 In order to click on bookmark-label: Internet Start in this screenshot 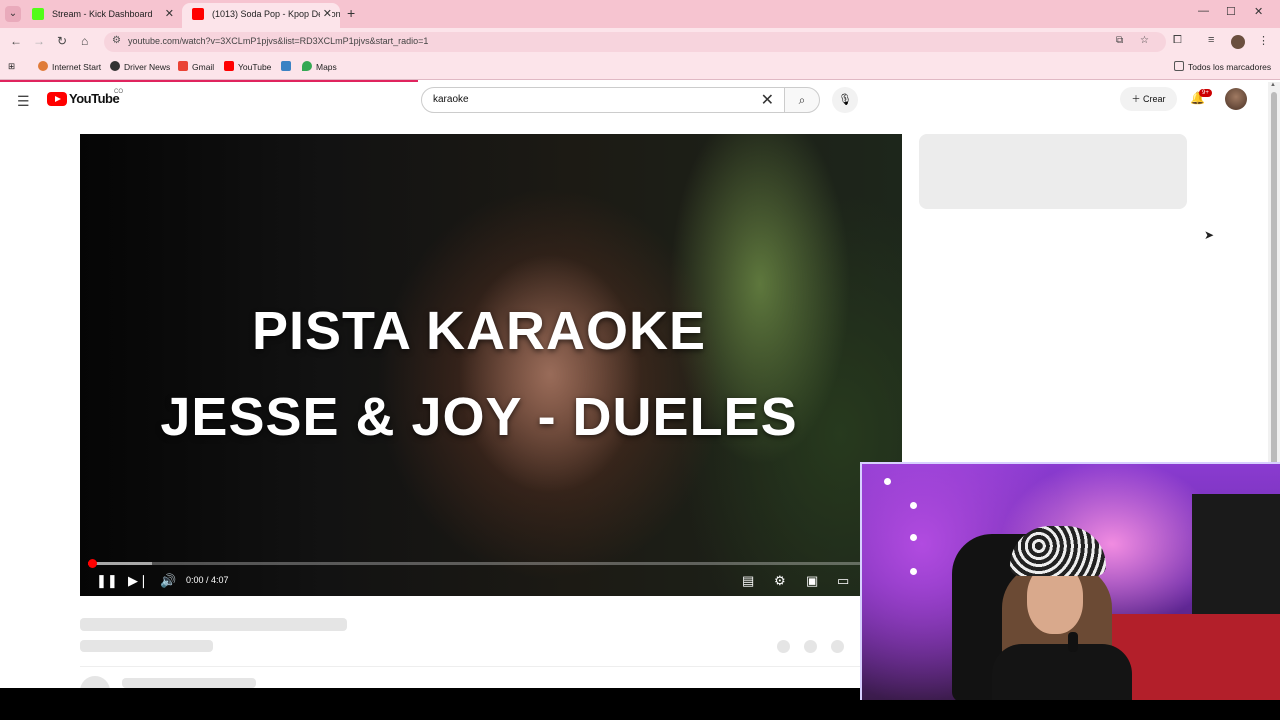, I will do `click(77, 67)`.